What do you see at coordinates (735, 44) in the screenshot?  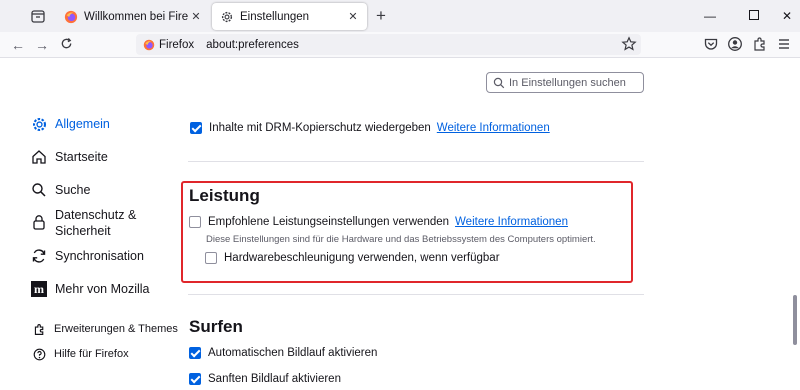 I see `account-icon` at bounding box center [735, 44].